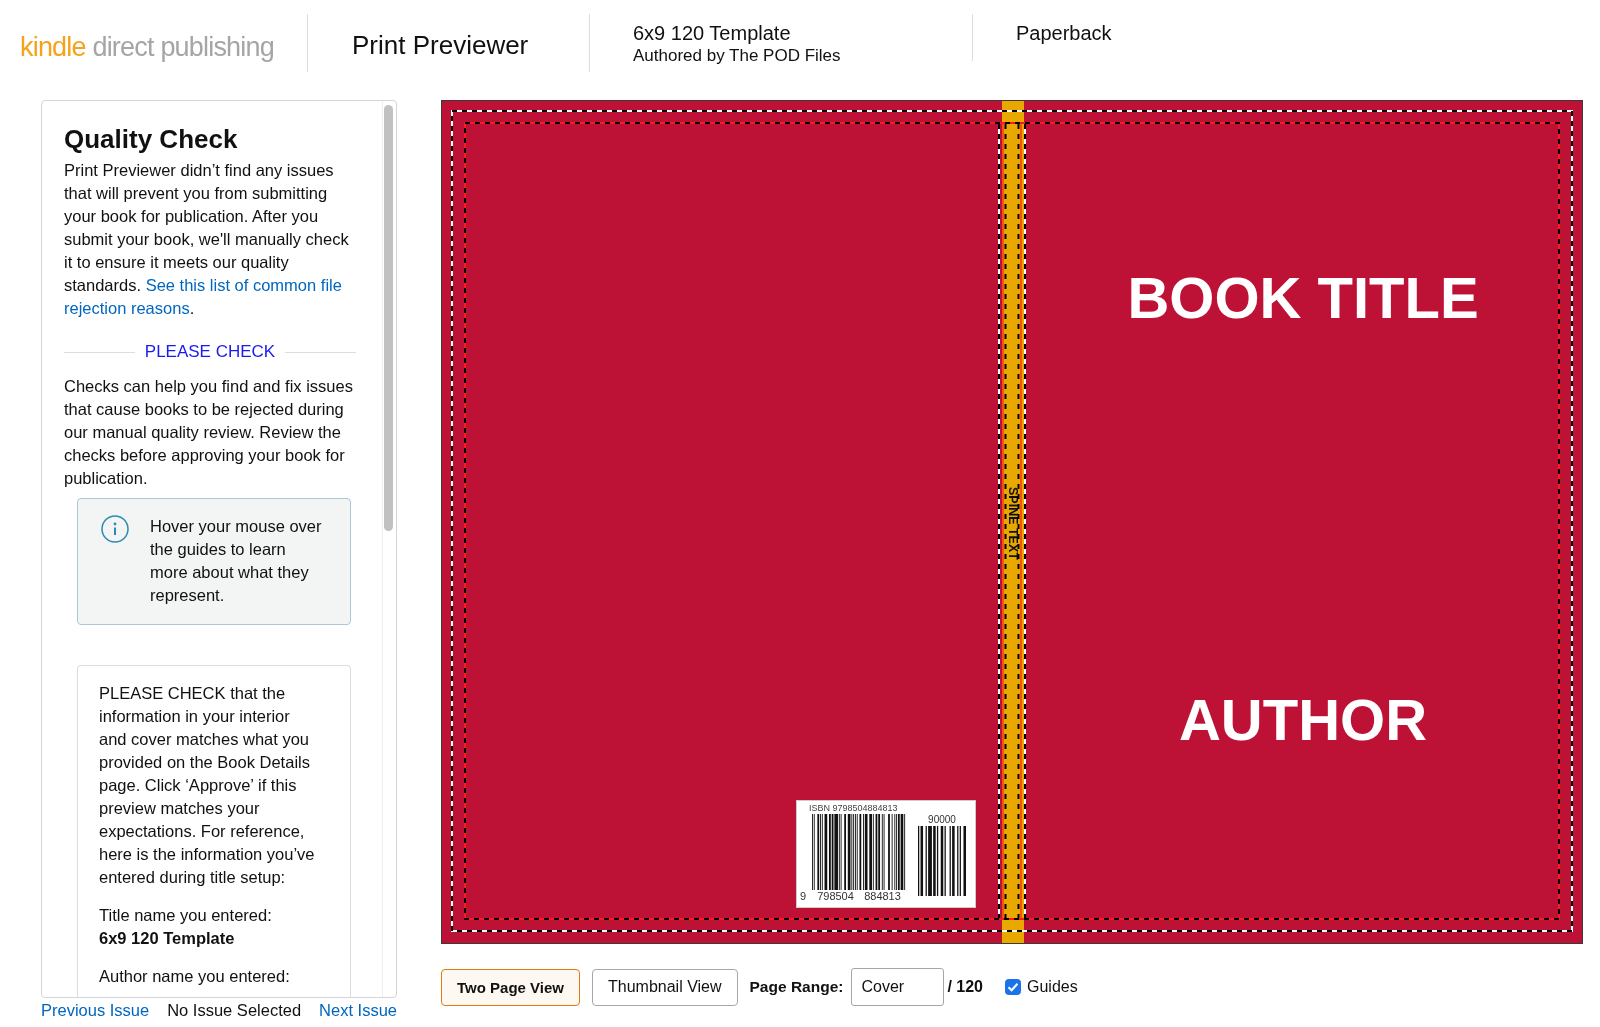  I want to click on check-card-text: PLEASE CHECK that the information in your interior and cover matches what you provided on the Book Details page. Click ‘Approve’ if this preview matches your expectations. For reference, here is the information you’ve entered during title setup:, so click(207, 785).